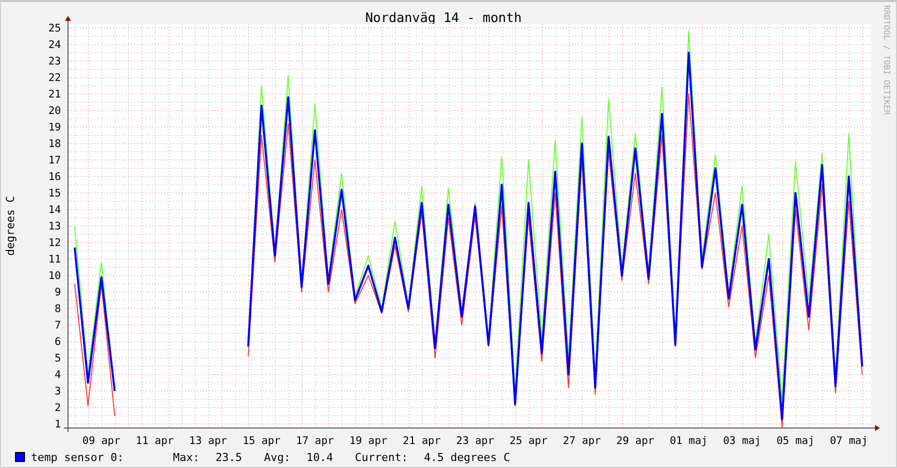 This screenshot has height=468, width=897. I want to click on axis-tick-label: 23, so click(54, 62).